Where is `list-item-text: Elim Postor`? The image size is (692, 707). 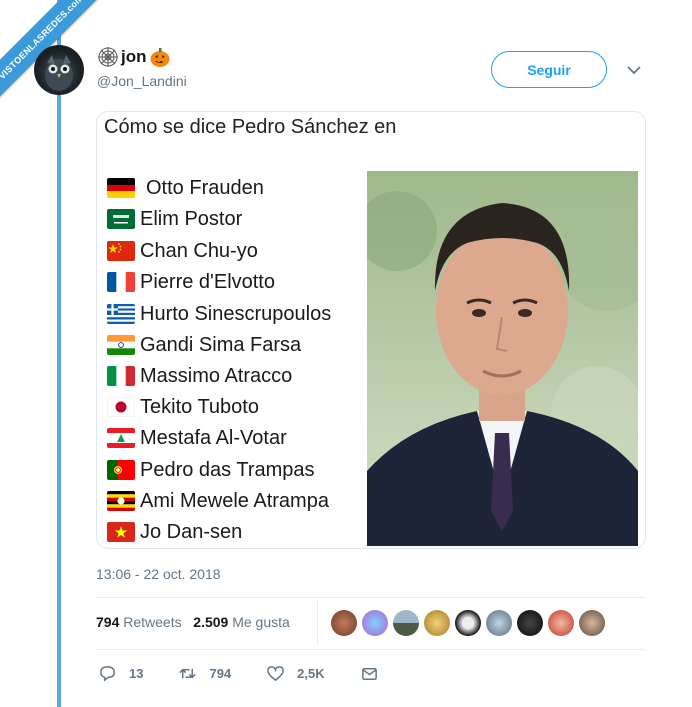
list-item-text: Elim Postor is located at coordinates (191, 218).